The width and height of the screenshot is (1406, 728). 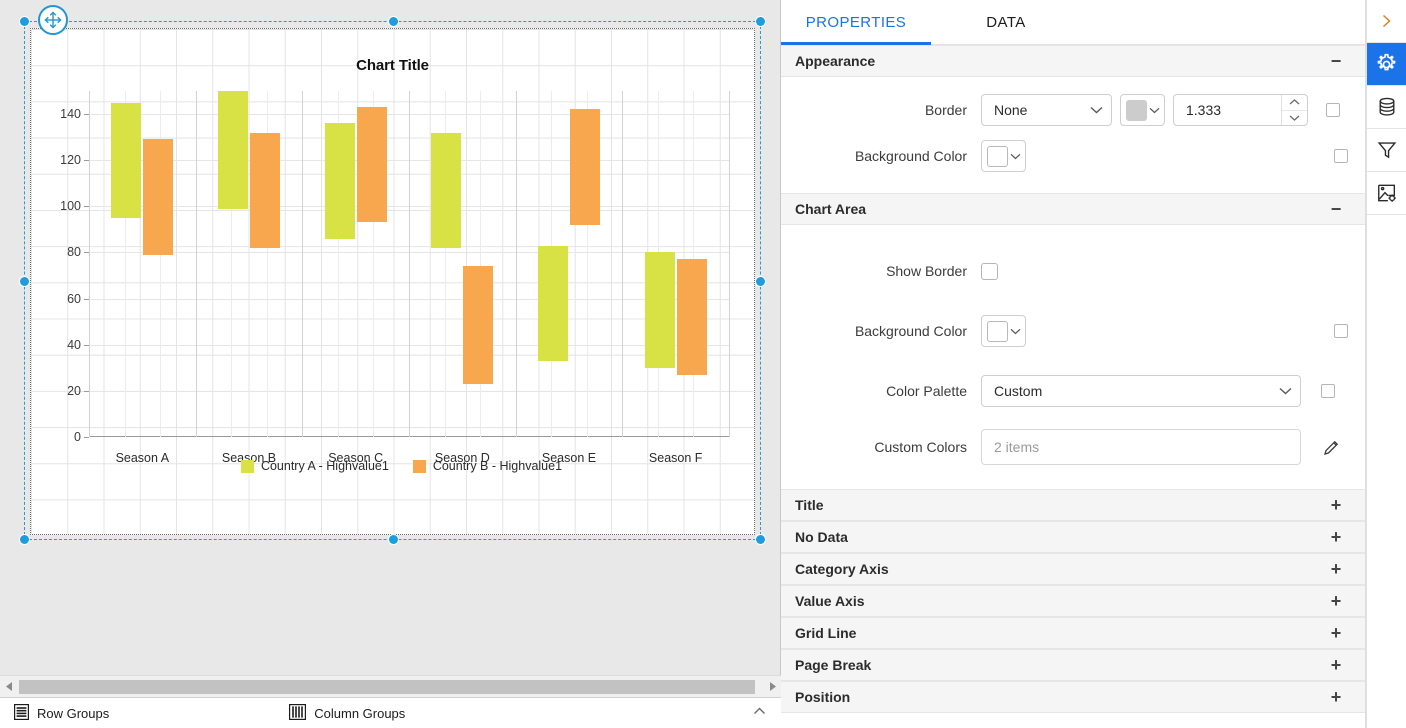 I want to click on column-groups-label: Column Groups, so click(x=360, y=713).